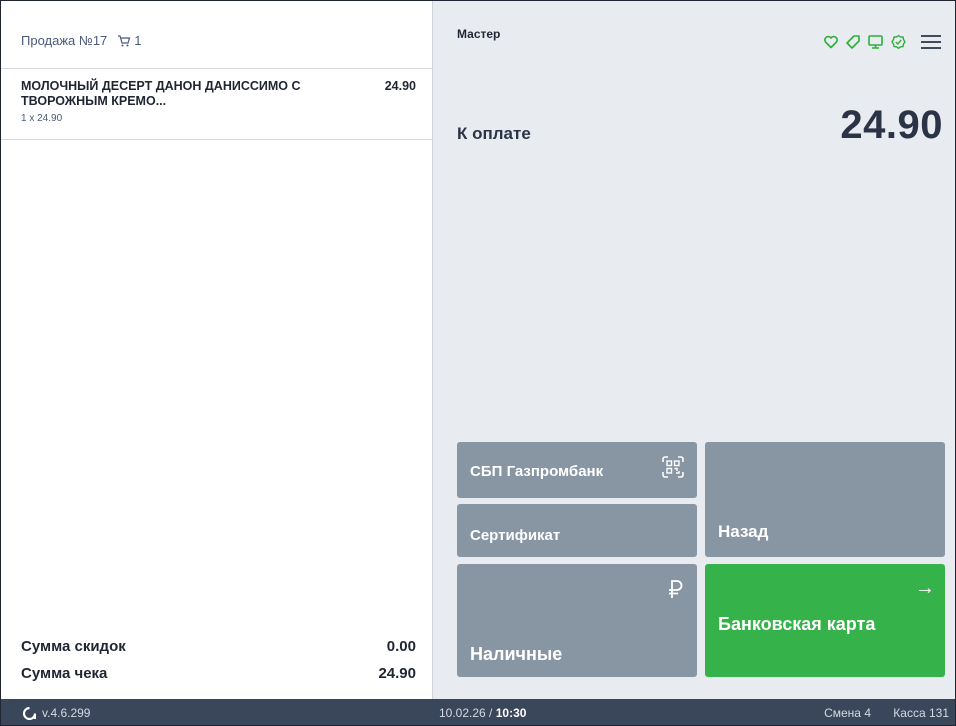 The image size is (956, 726). What do you see at coordinates (676, 589) in the screenshot?
I see `ruble-icon` at bounding box center [676, 589].